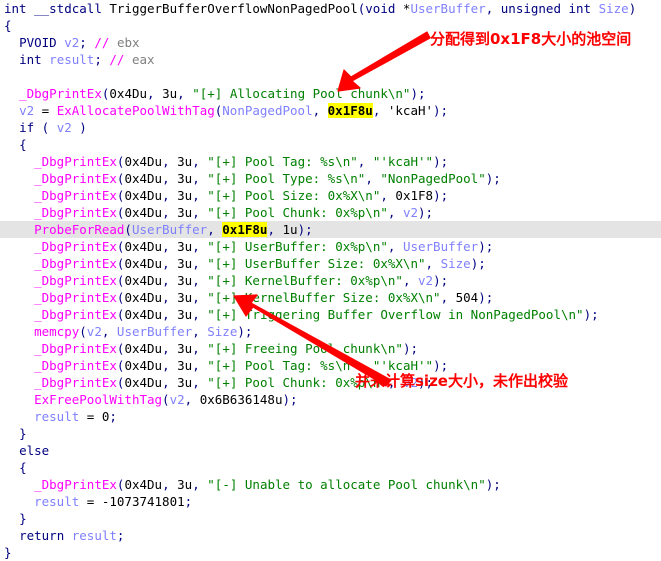 The width and height of the screenshot is (661, 561). What do you see at coordinates (330, 467) in the screenshot?
I see `code-line-open-brace-else: {` at bounding box center [330, 467].